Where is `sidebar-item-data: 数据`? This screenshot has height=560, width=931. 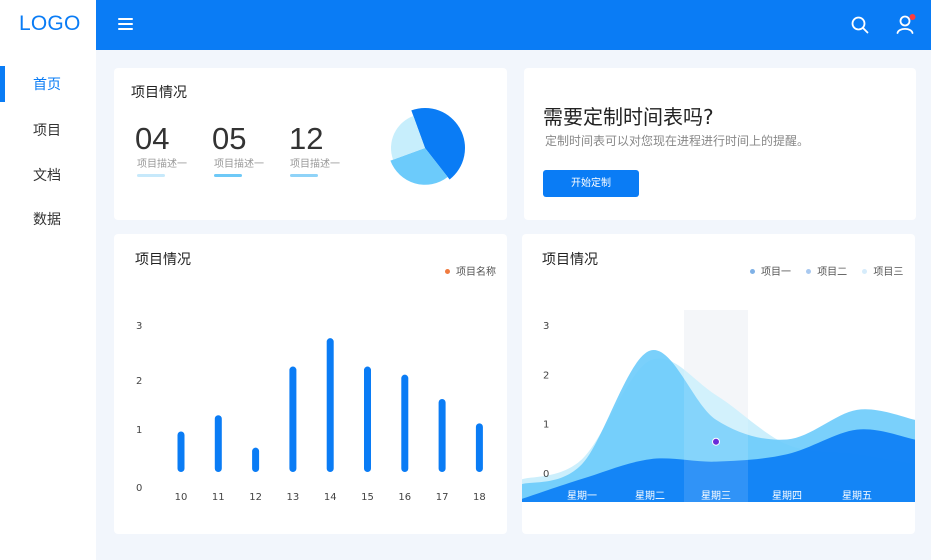
sidebar-item-data: 数据 is located at coordinates (48, 219).